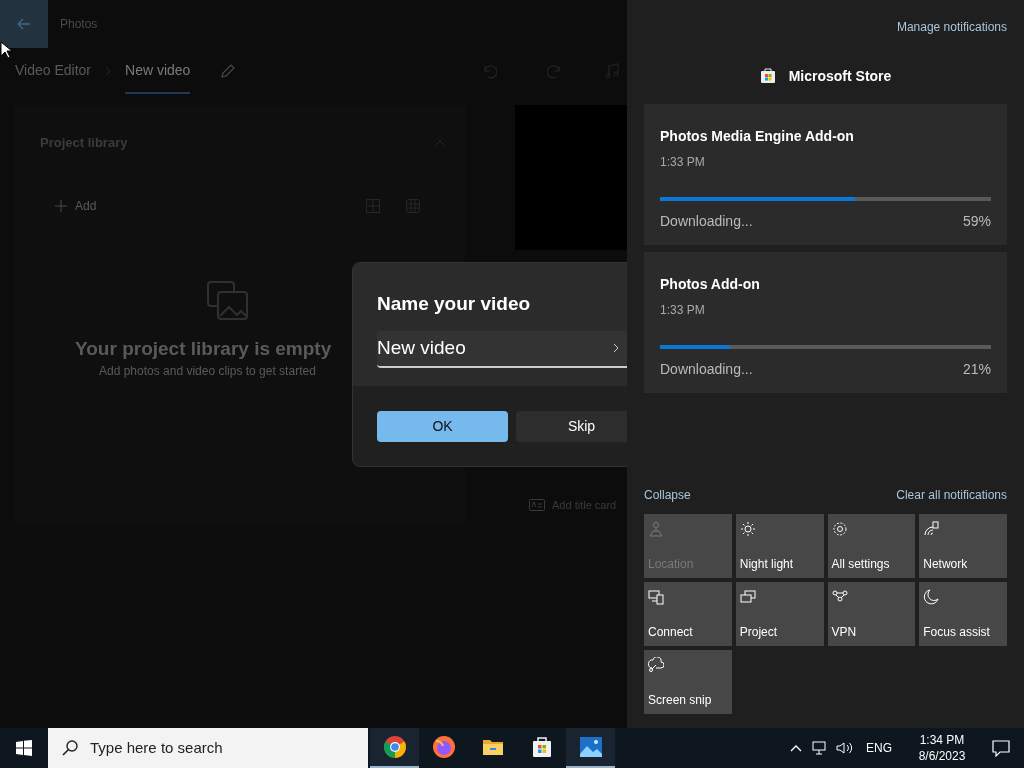  What do you see at coordinates (442, 426) in the screenshot?
I see `dialog-button: OK` at bounding box center [442, 426].